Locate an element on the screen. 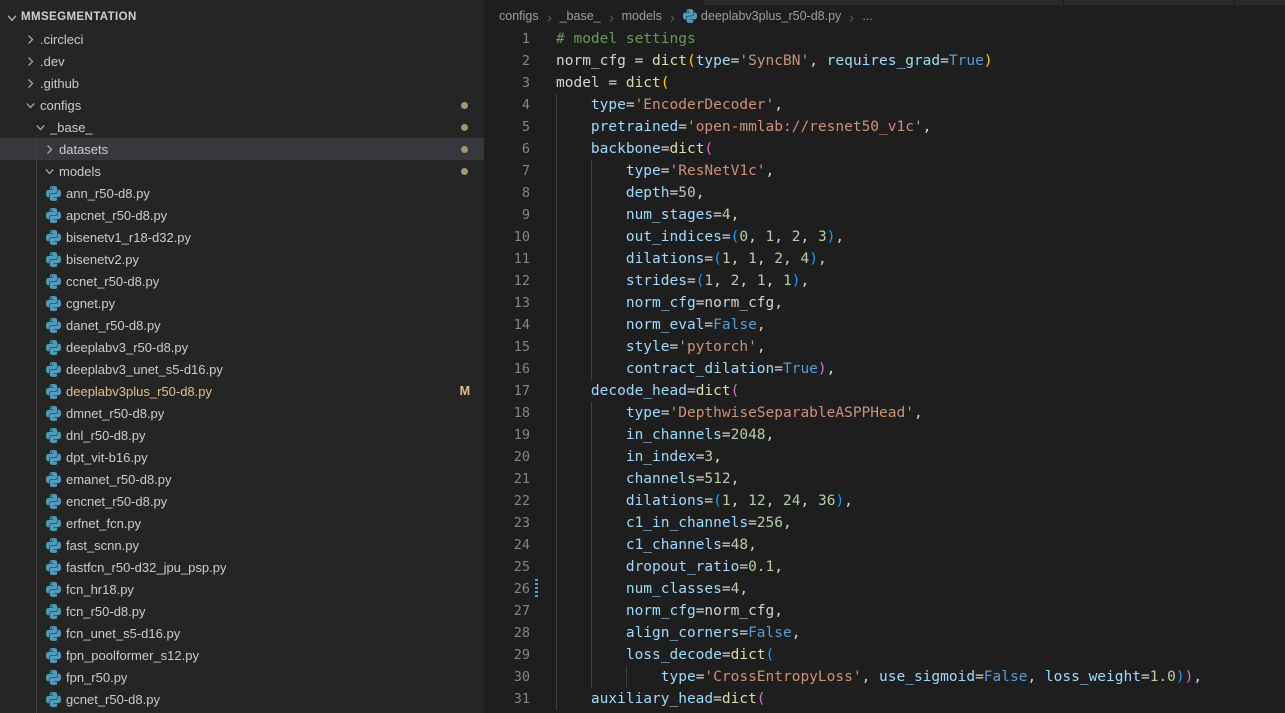 Image resolution: width=1285 pixels, height=713 pixels. code-line-29: 29 loss_decode=dict( is located at coordinates (884, 655).